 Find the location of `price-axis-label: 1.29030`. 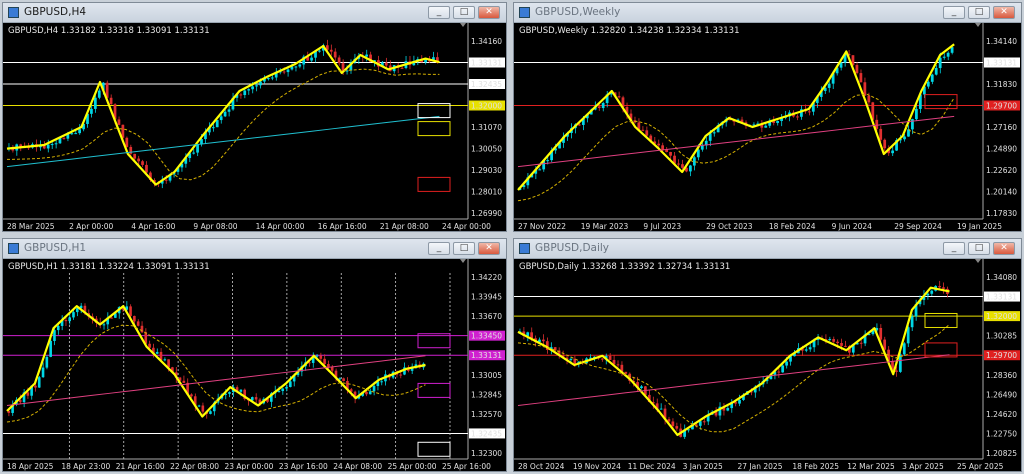

price-axis-label: 1.29030 is located at coordinates (486, 170).